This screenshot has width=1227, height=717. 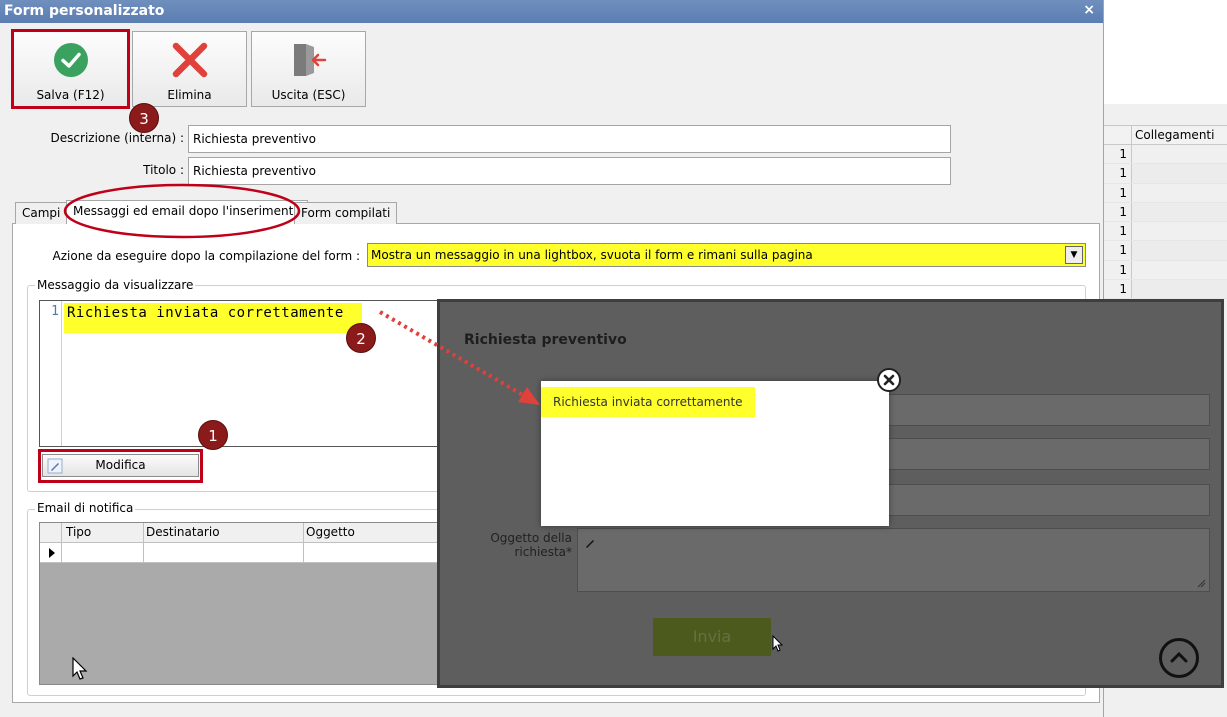 I want to click on annotation-badge-3: 3, so click(x=144, y=118).